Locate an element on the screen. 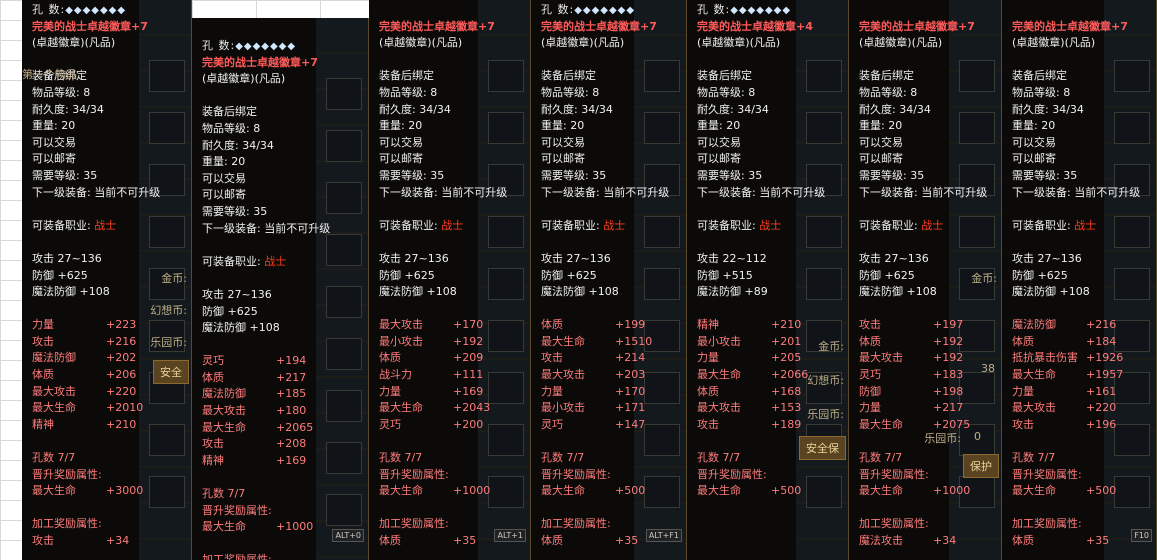 This screenshot has width=1157, height=560. attribute-name: 战斗力 is located at coordinates (395, 375).